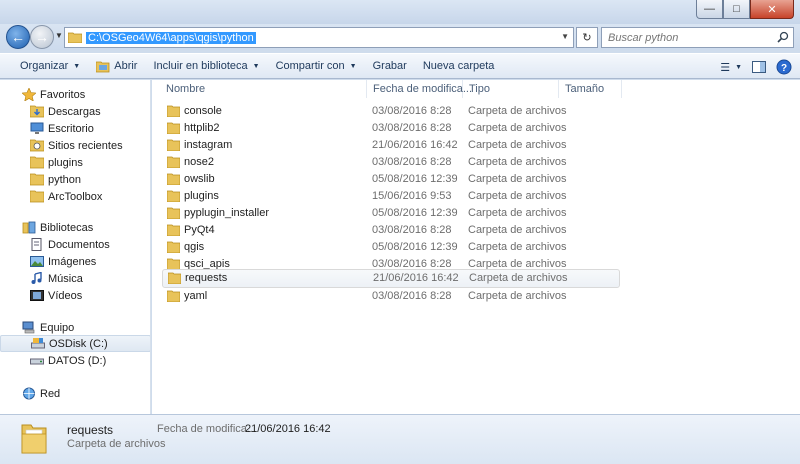 The width and height of the screenshot is (800, 464). What do you see at coordinates (75, 128) in the screenshot?
I see `nav-item-escritorio: Escritorio` at bounding box center [75, 128].